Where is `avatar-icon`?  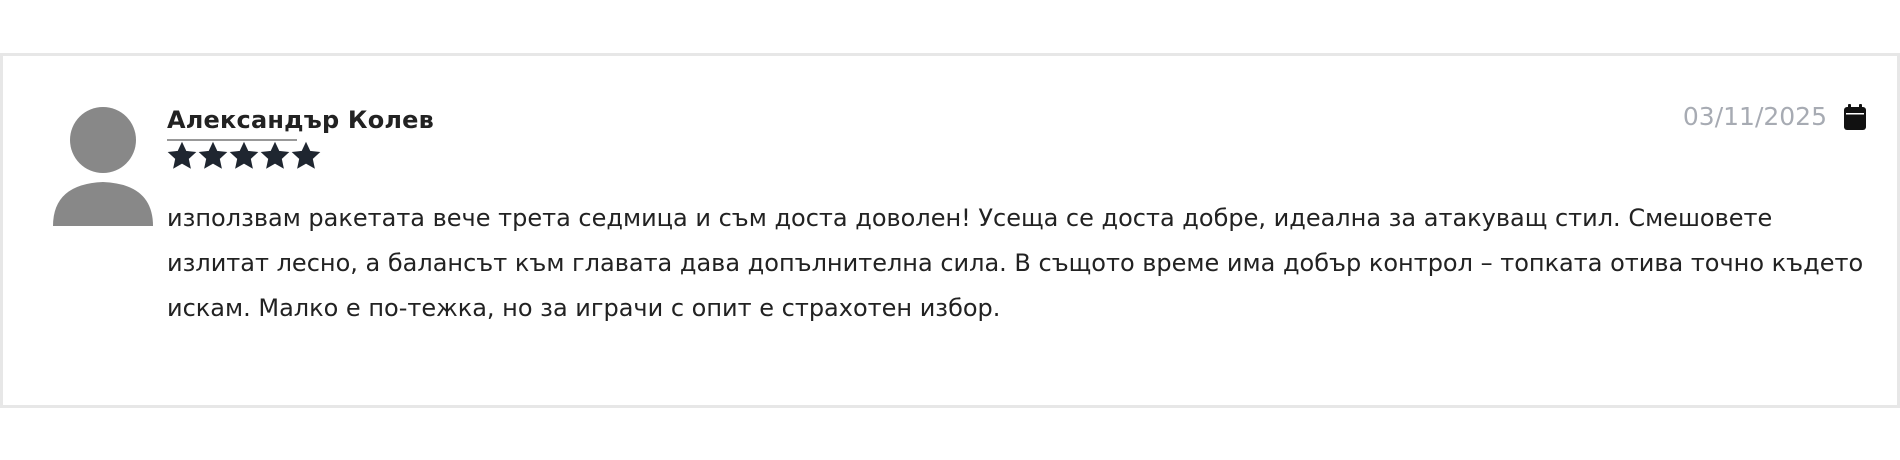
avatar-icon is located at coordinates (103, 166).